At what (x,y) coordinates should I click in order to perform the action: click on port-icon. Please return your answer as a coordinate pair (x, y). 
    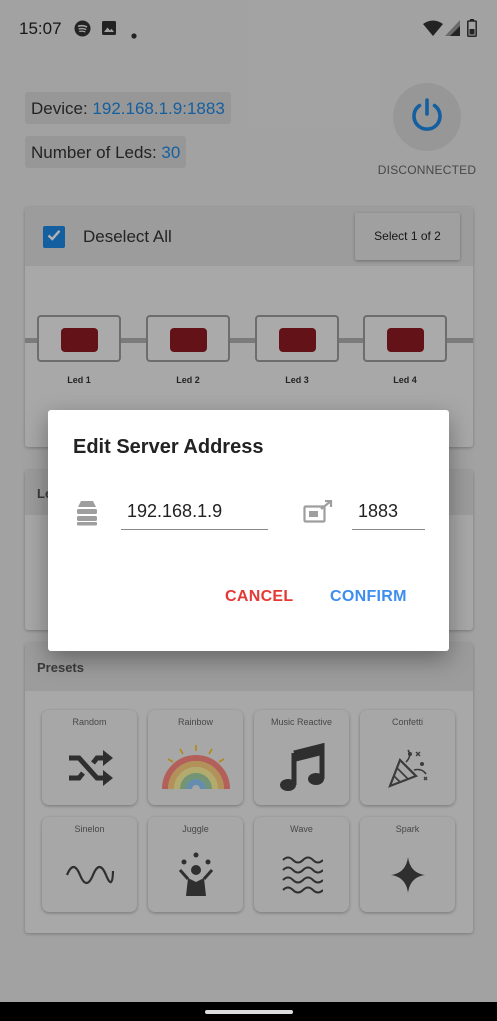
    Looking at the image, I should click on (318, 514).